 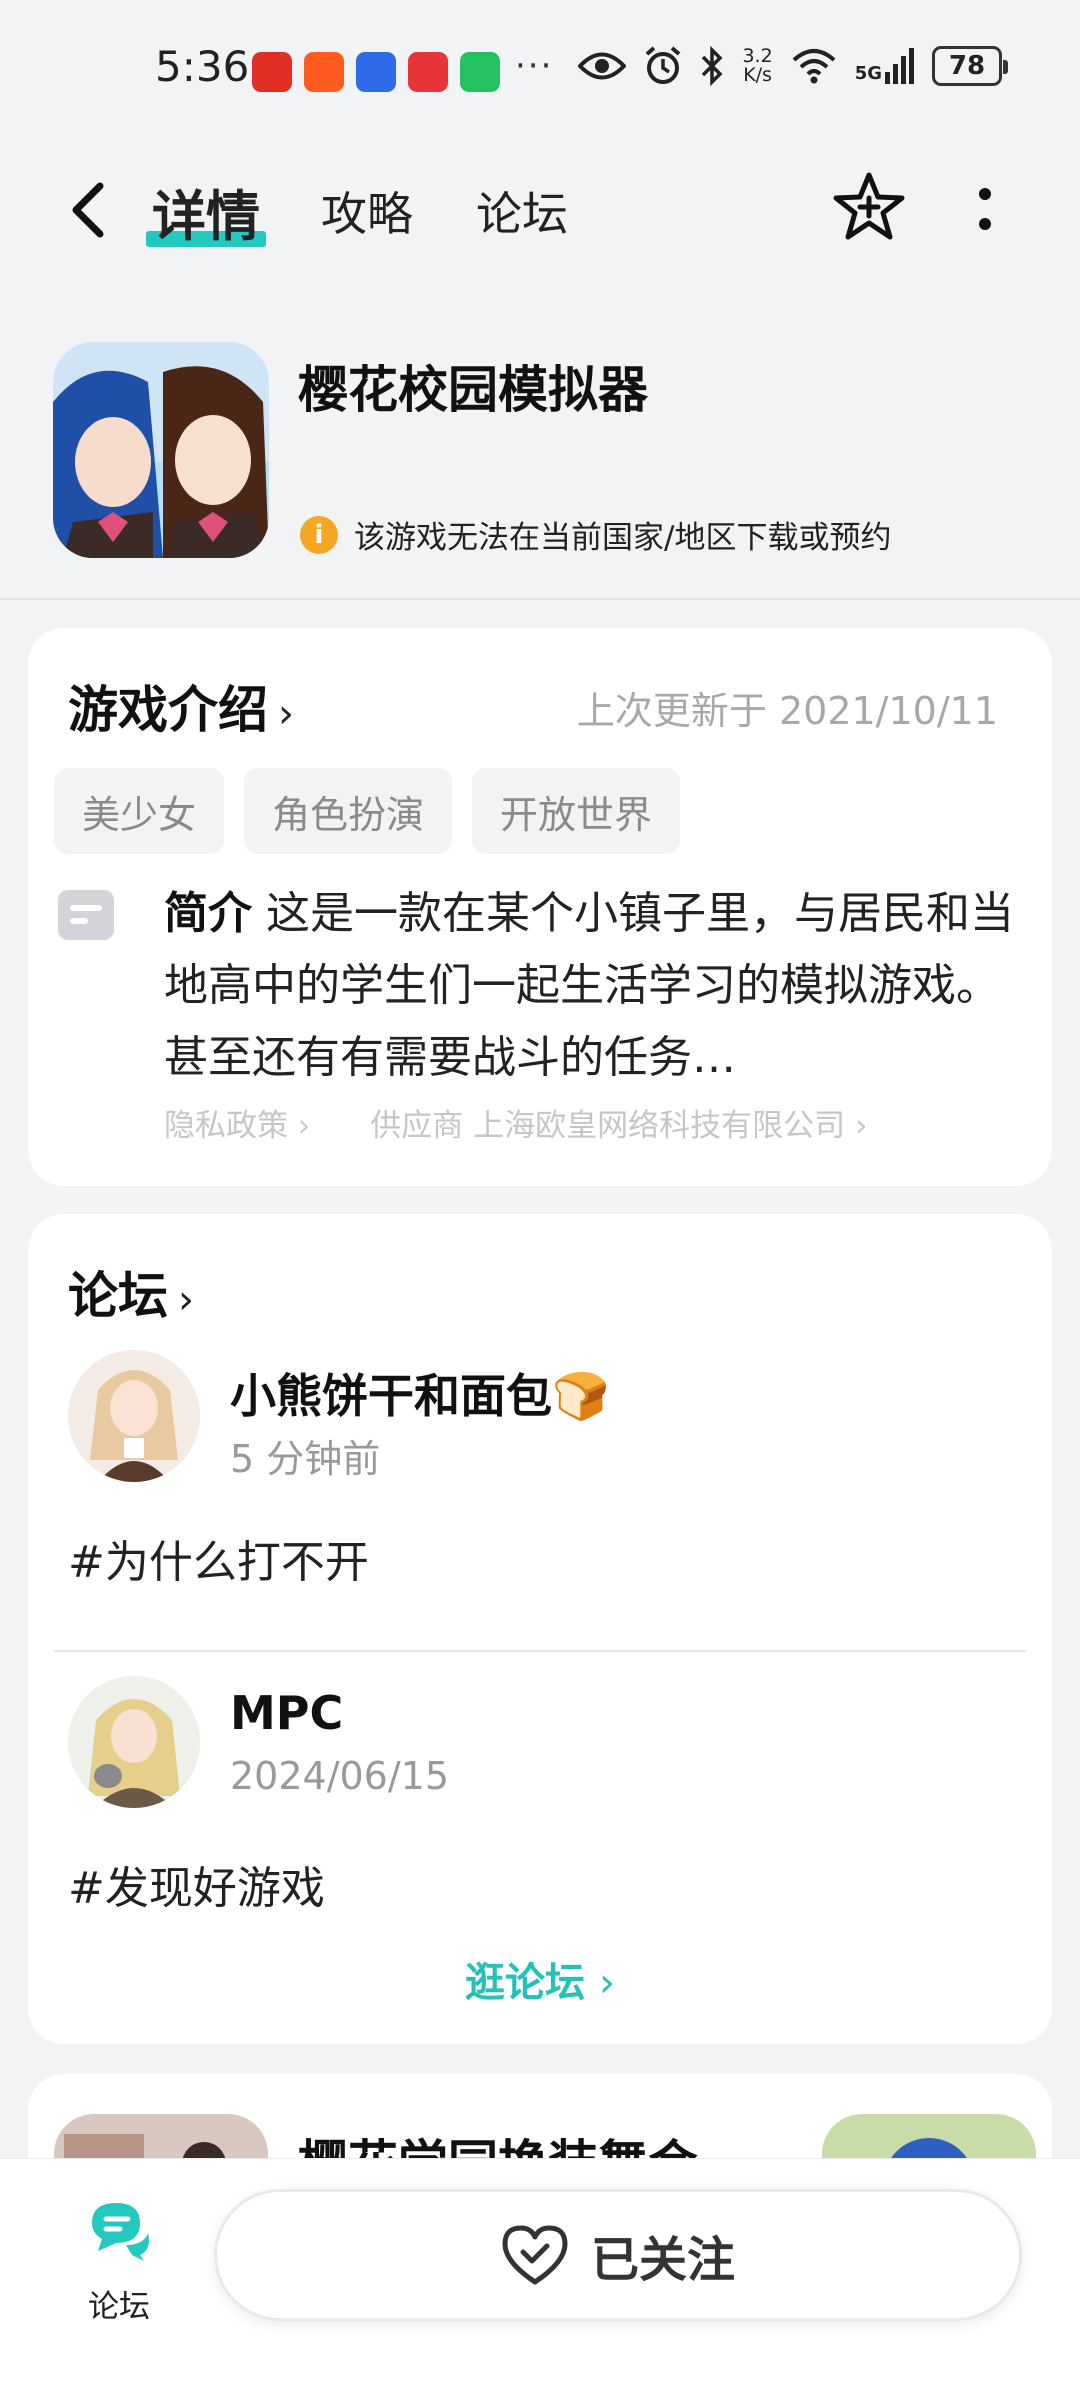 What do you see at coordinates (367, 211) in the screenshot?
I see `tab-guide: 攻略` at bounding box center [367, 211].